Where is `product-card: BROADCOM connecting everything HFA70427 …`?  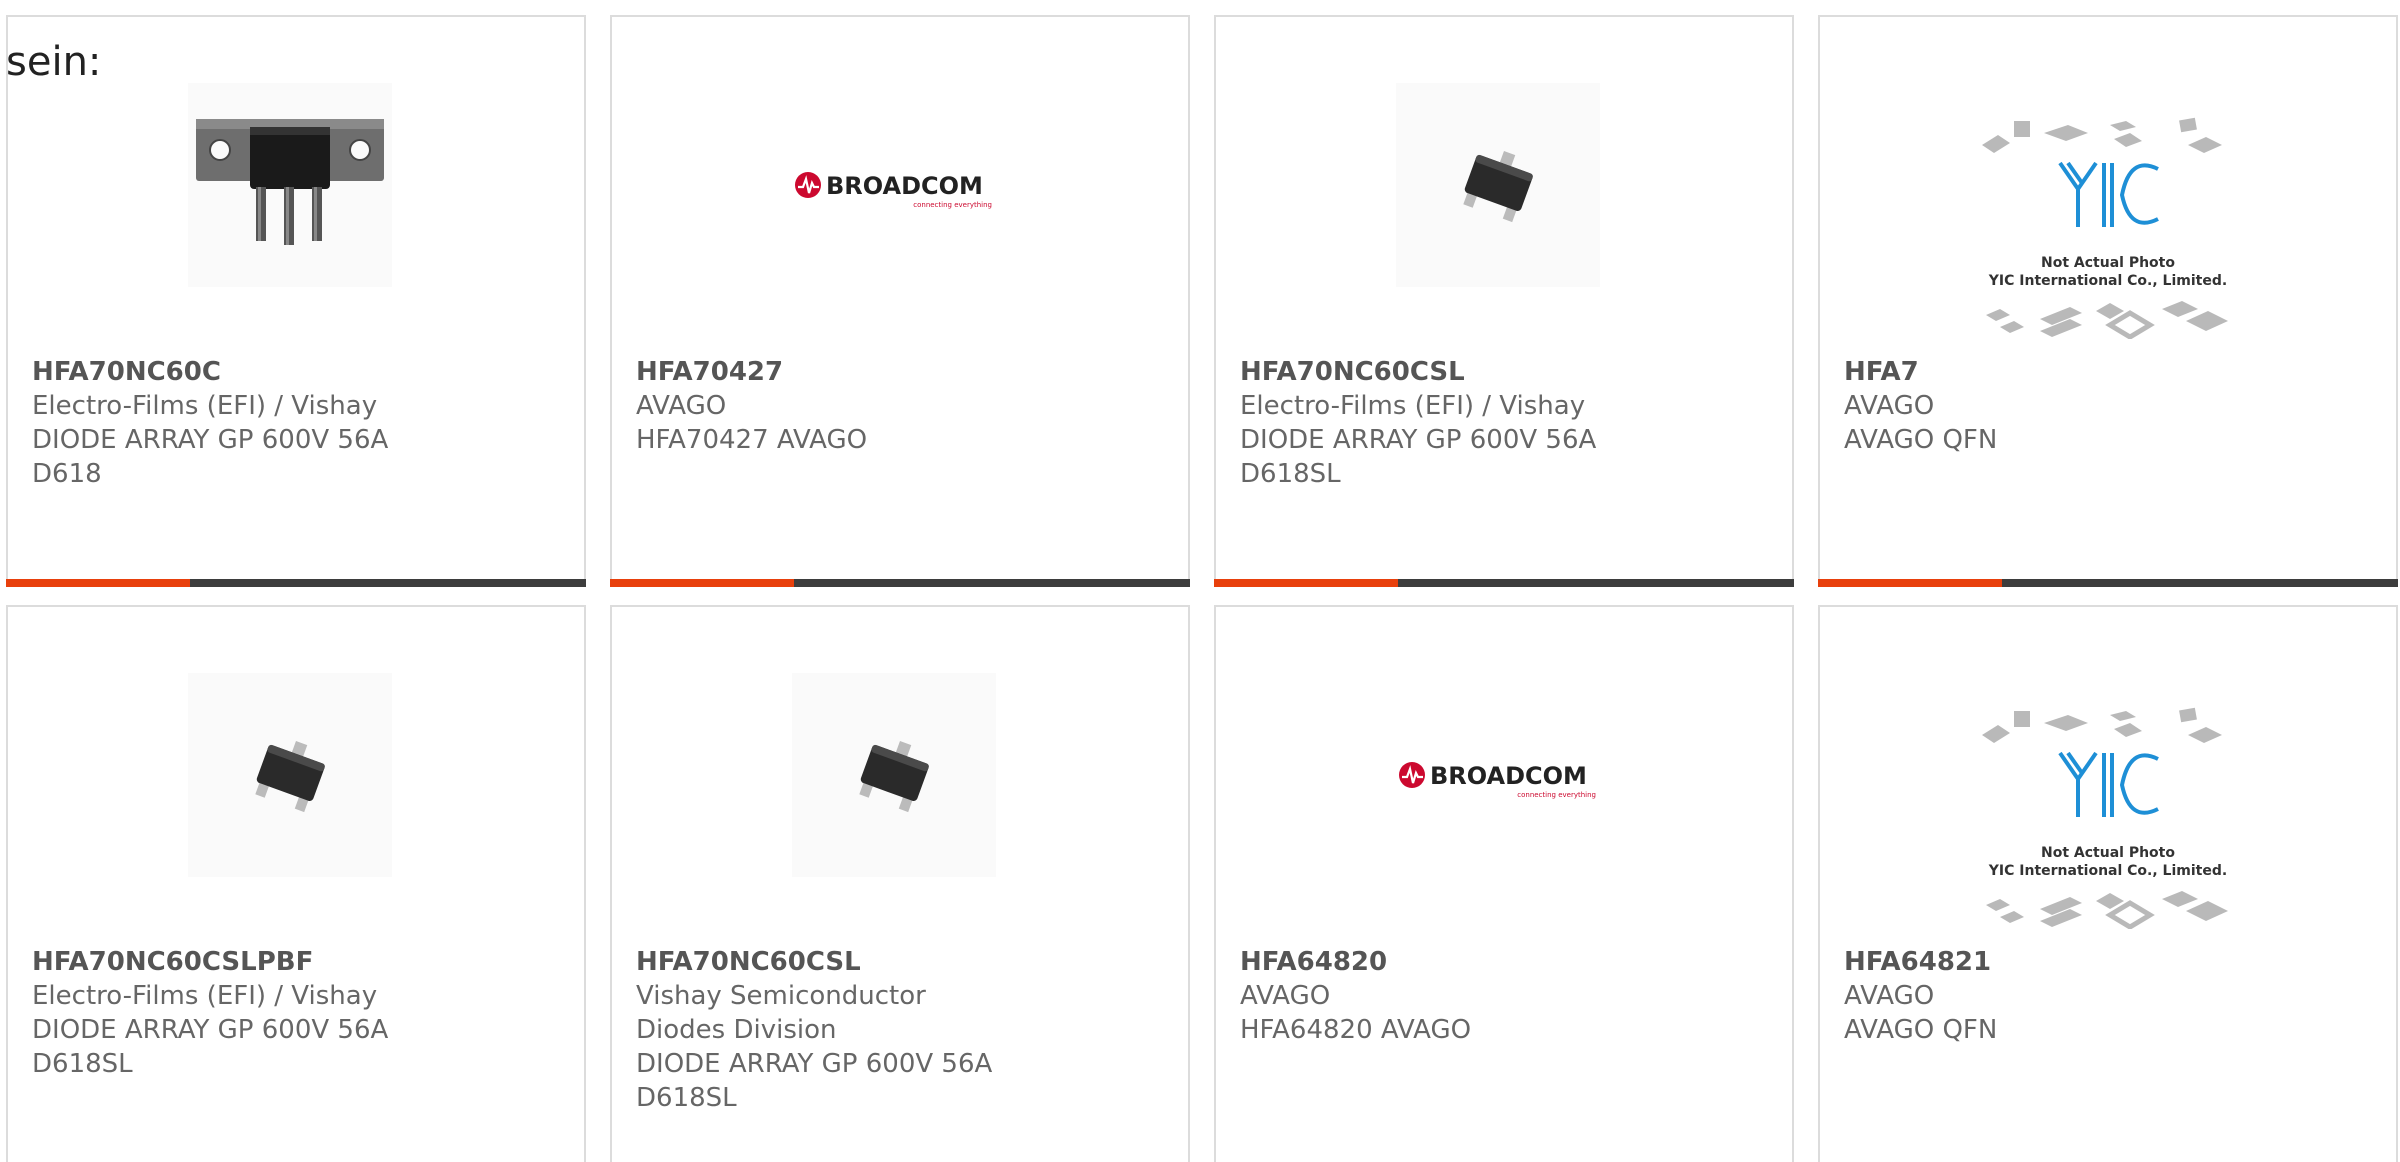 product-card: BROADCOM connecting everything HFA70427 … is located at coordinates (900, 301).